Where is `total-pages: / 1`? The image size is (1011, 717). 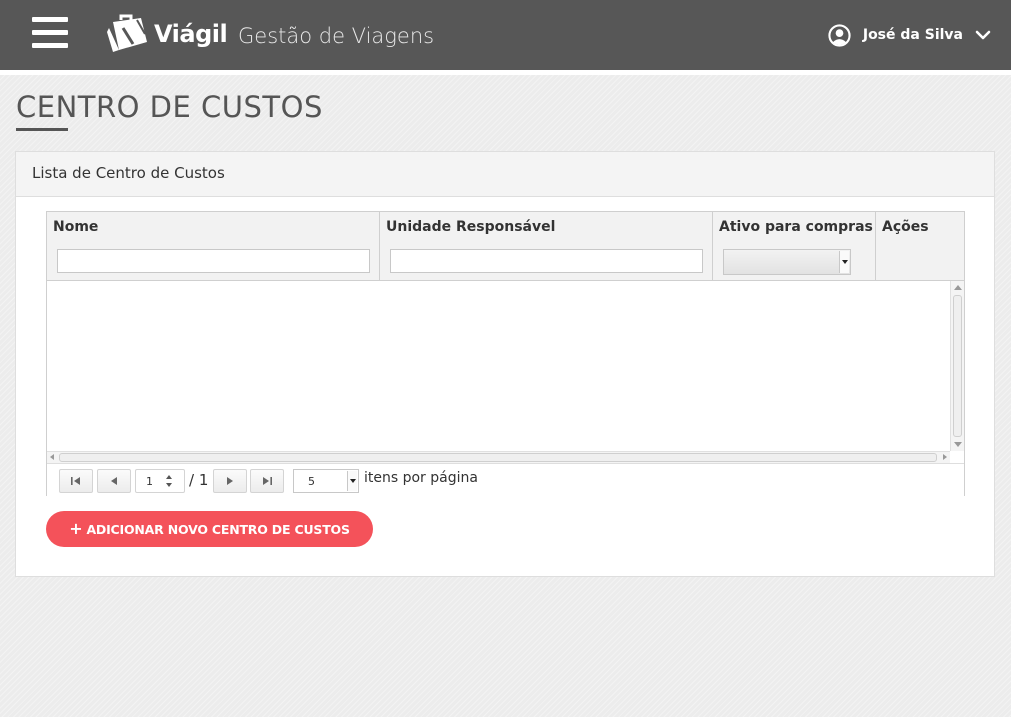 total-pages: / 1 is located at coordinates (199, 480).